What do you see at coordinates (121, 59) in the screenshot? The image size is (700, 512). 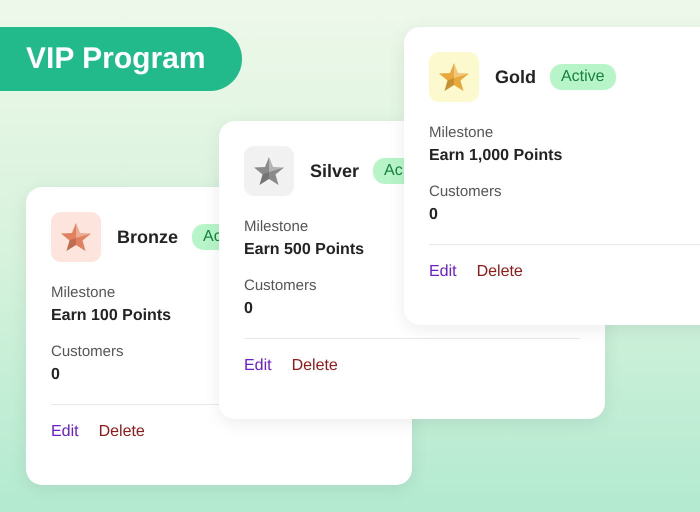 I see `program-banner: VIP Program` at bounding box center [121, 59].